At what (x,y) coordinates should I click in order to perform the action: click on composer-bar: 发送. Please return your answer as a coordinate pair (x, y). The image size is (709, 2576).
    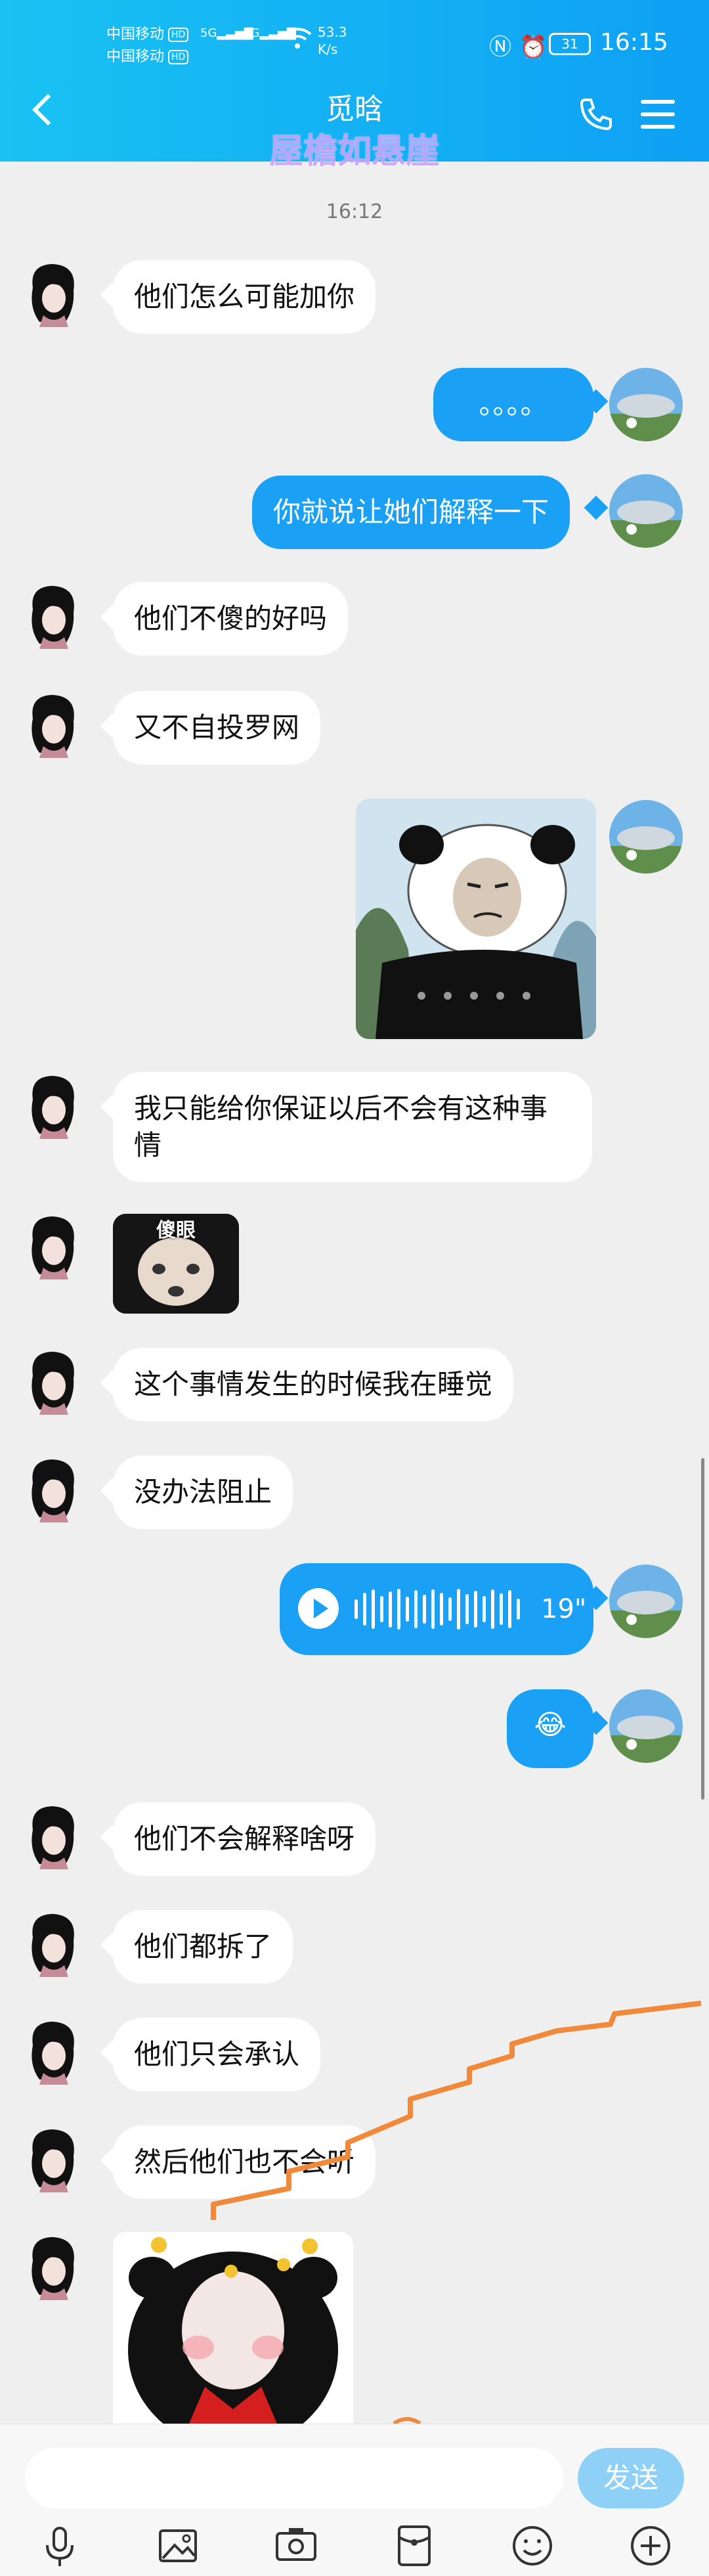
    Looking at the image, I should click on (354, 2500).